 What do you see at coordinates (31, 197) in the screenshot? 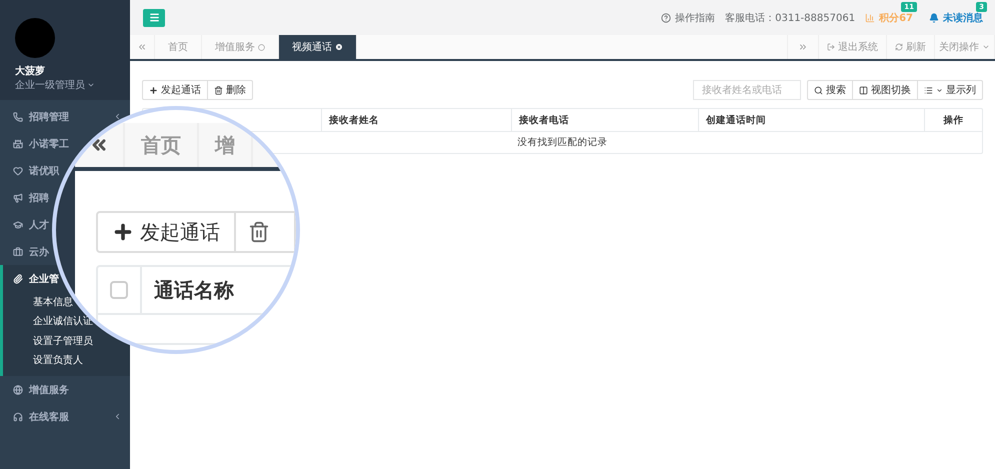
I see `sidebar-item: 招聘` at bounding box center [31, 197].